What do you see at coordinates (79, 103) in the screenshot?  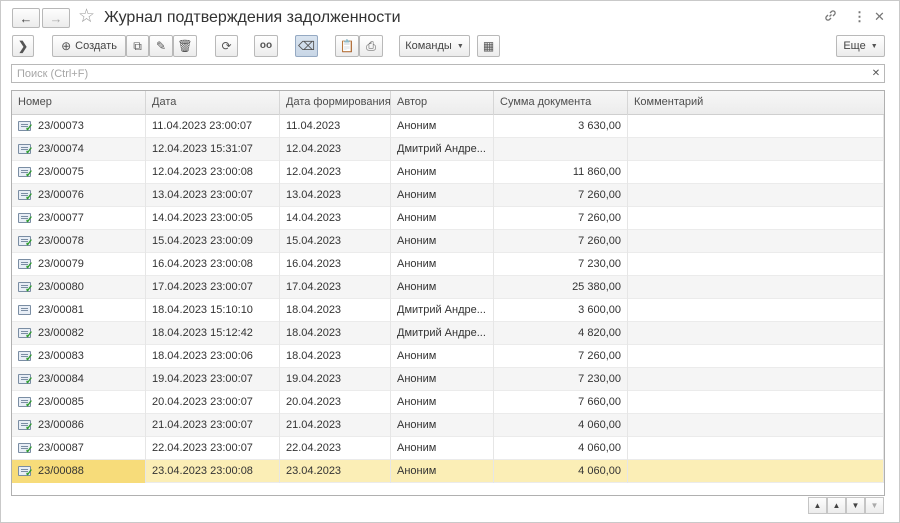 I see `column-header-number: Номер` at bounding box center [79, 103].